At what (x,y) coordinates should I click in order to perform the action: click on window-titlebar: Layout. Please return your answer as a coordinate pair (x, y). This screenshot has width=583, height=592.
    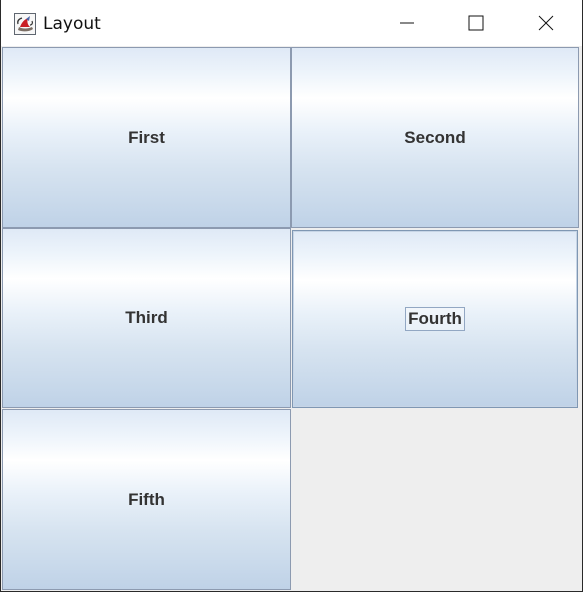
    Looking at the image, I should click on (291, 23).